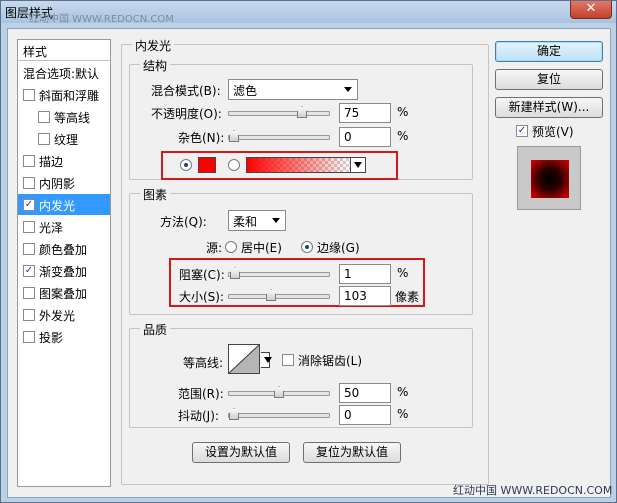 This screenshot has width=617, height=503. I want to click on glow-gradient-swatch, so click(298, 165).